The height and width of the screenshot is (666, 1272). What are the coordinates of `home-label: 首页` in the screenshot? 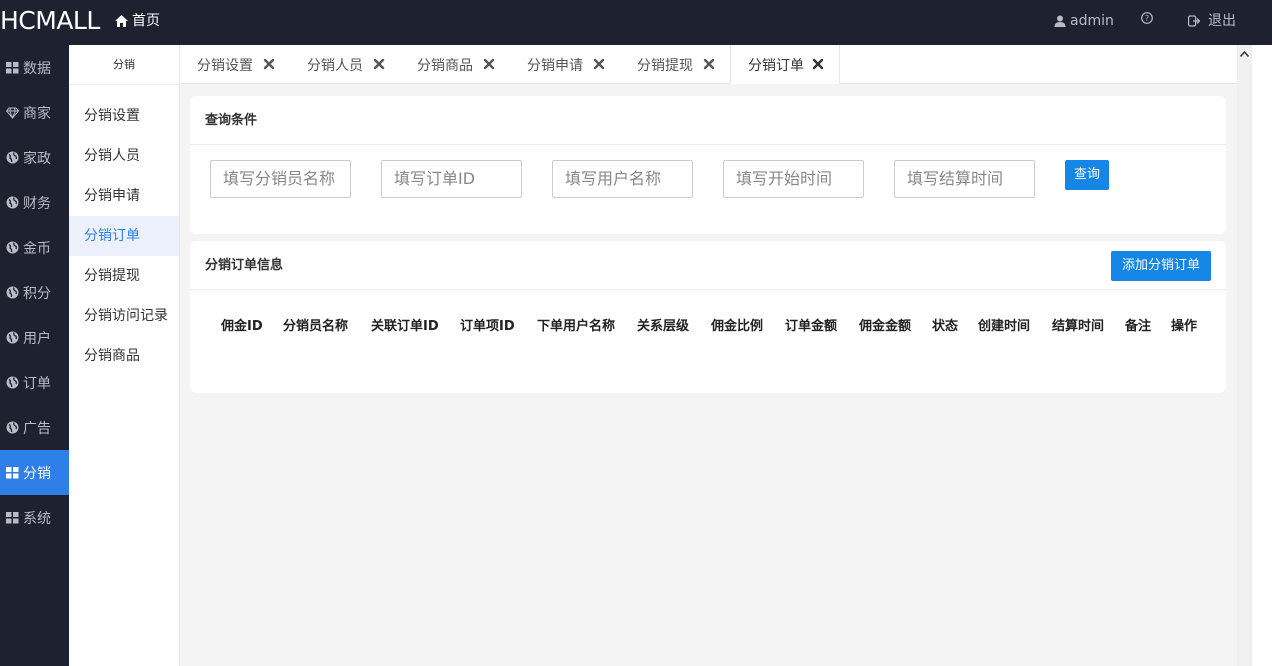 It's located at (146, 21).